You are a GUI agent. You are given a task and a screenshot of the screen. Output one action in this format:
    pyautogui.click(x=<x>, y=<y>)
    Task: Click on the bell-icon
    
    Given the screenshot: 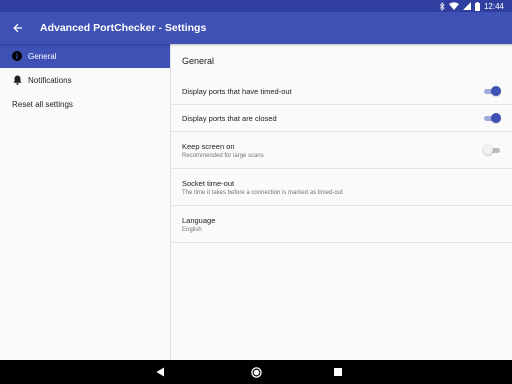 What is the action you would take?
    pyautogui.click(x=17, y=80)
    